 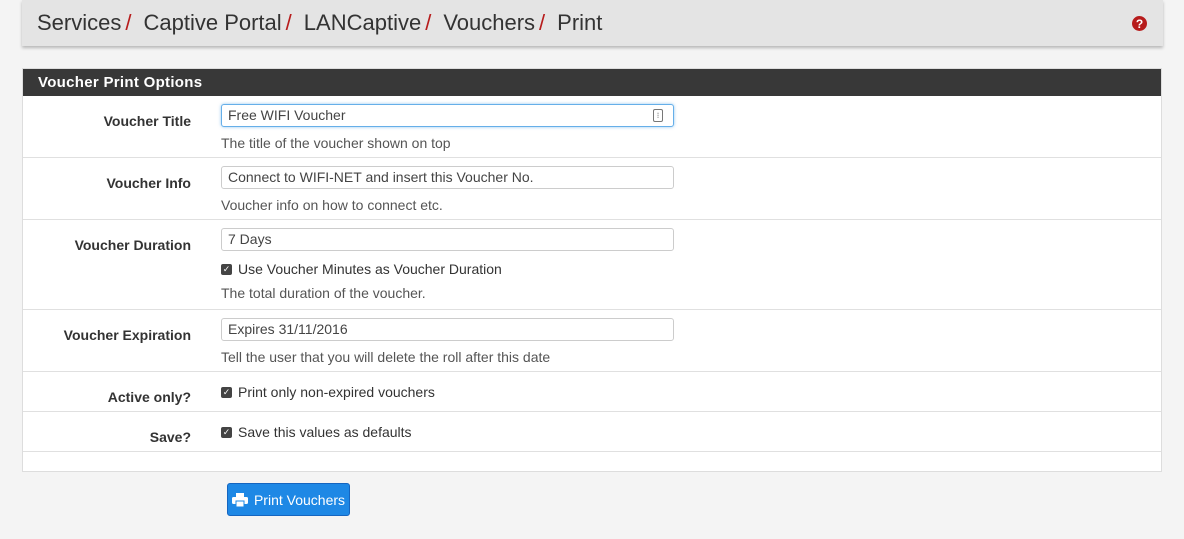 I want to click on row-save: Save? ✓ Save this values as defaults, so click(x=592, y=432).